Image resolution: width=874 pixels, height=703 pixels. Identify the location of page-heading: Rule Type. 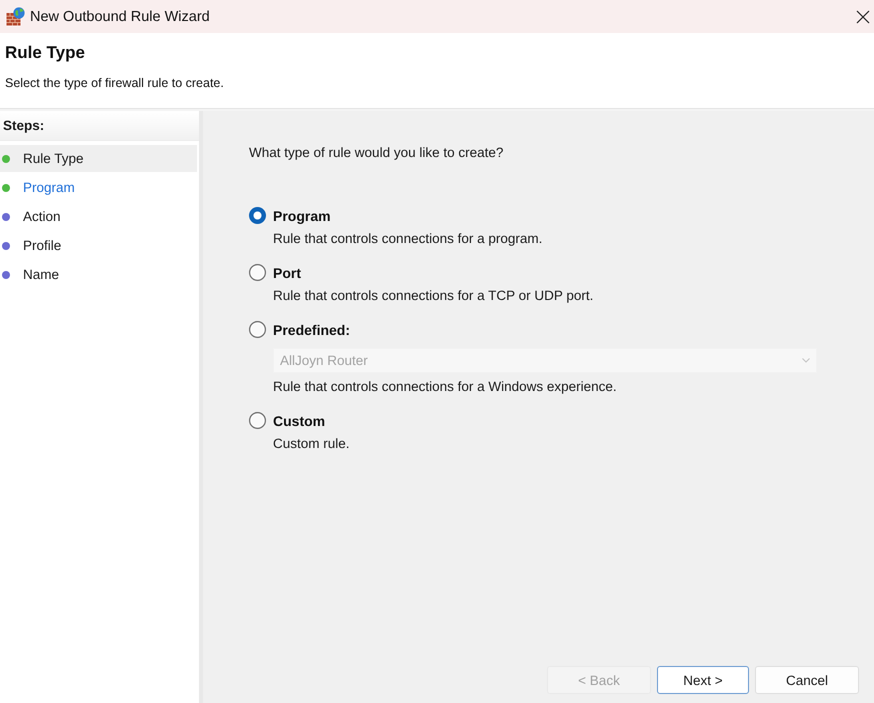
(45, 53).